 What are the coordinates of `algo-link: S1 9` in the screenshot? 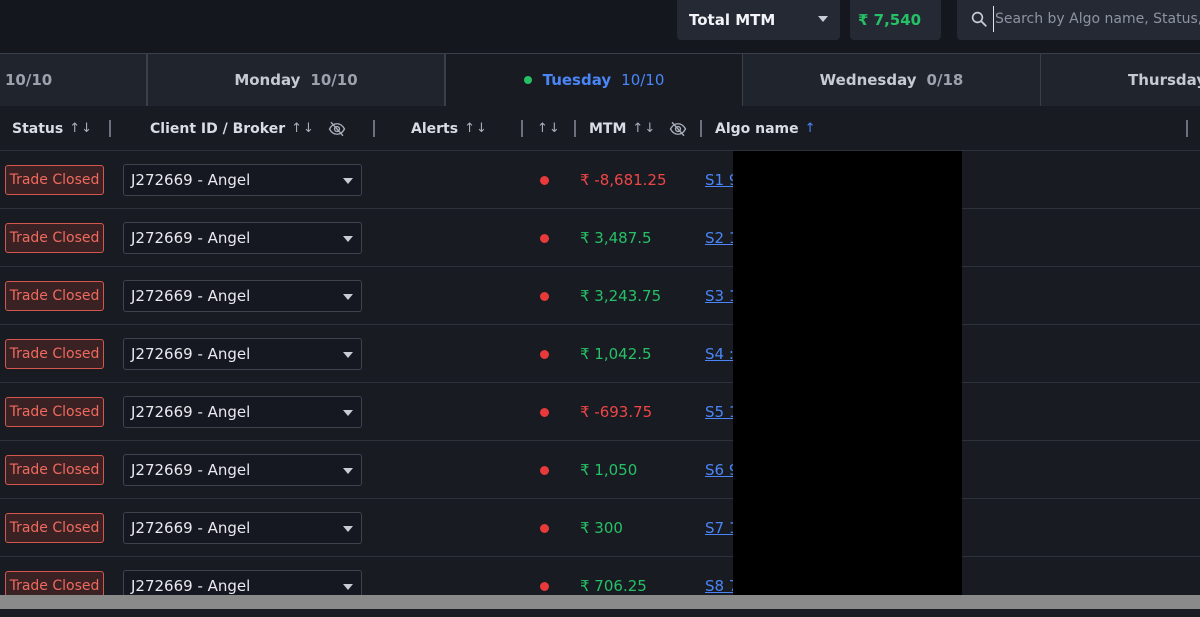 It's located at (719, 180).